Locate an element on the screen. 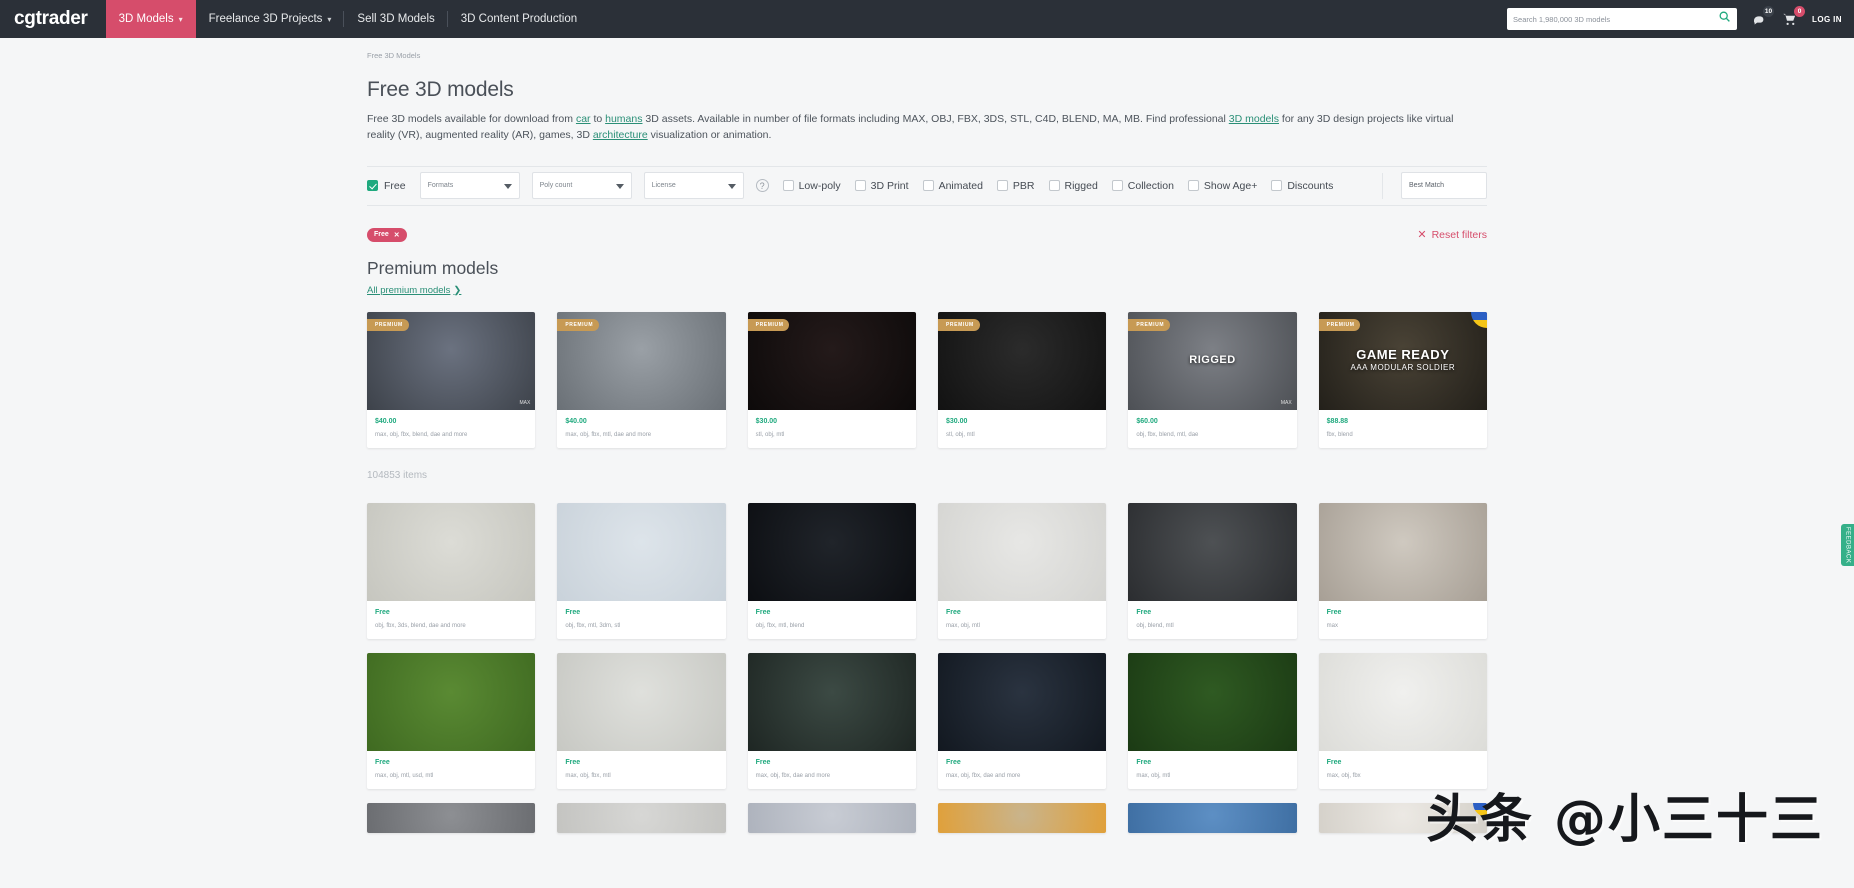  link-architecture: architecture is located at coordinates (620, 135).